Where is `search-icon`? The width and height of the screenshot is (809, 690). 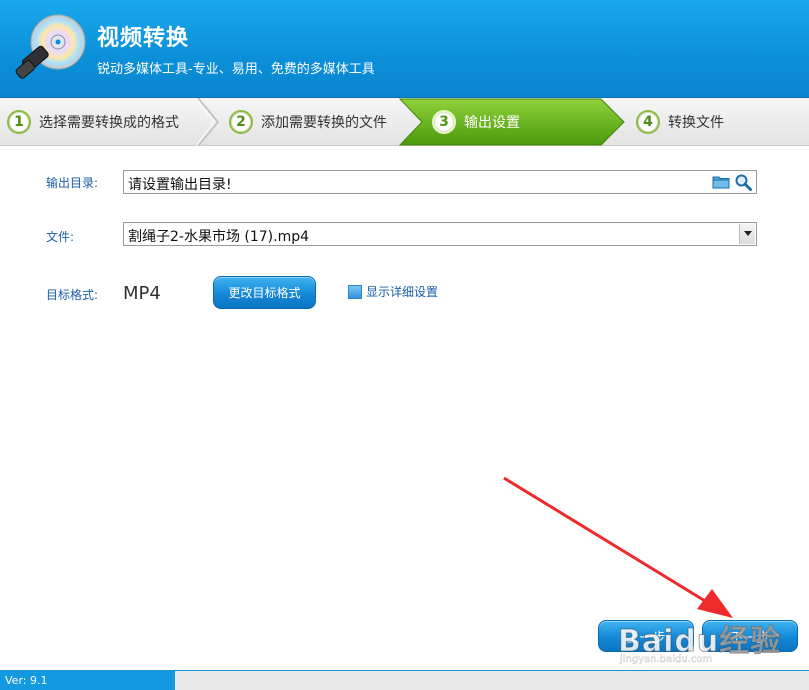
search-icon is located at coordinates (743, 182).